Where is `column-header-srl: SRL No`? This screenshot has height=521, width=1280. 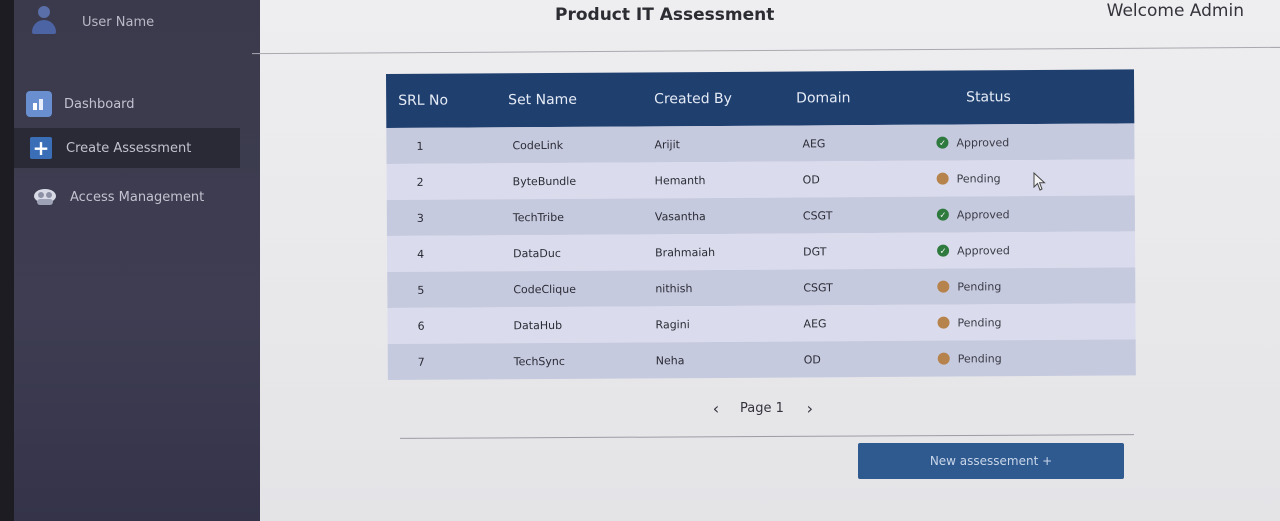 column-header-srl: SRL No is located at coordinates (447, 100).